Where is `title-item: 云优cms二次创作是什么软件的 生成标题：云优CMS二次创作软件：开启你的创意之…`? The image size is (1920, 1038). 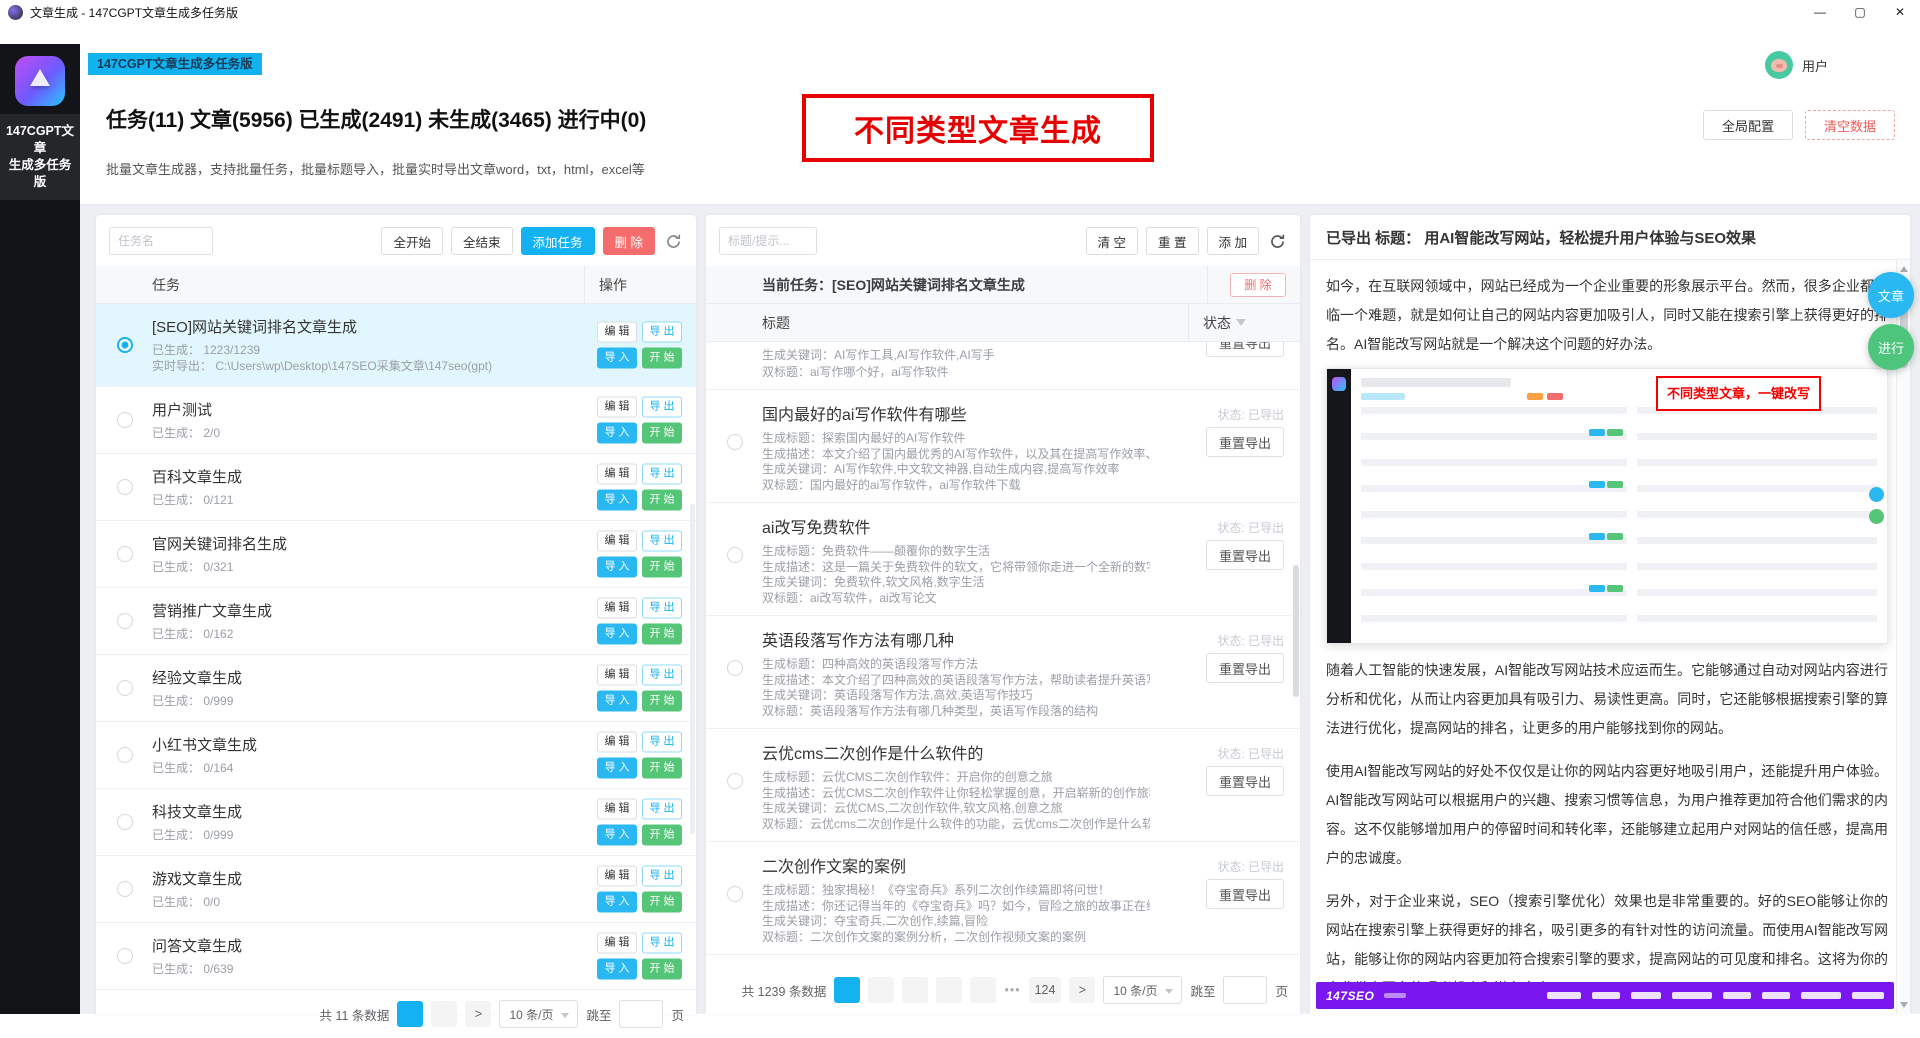
title-item: 云优cms二次创作是什么软件的 生成标题：云优CMS二次创作软件：开启你的创意之… is located at coordinates (1003, 785).